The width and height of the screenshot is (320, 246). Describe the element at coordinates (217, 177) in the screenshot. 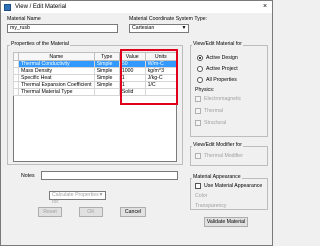

I see `material-appearance-title: Material Appearance` at that location.